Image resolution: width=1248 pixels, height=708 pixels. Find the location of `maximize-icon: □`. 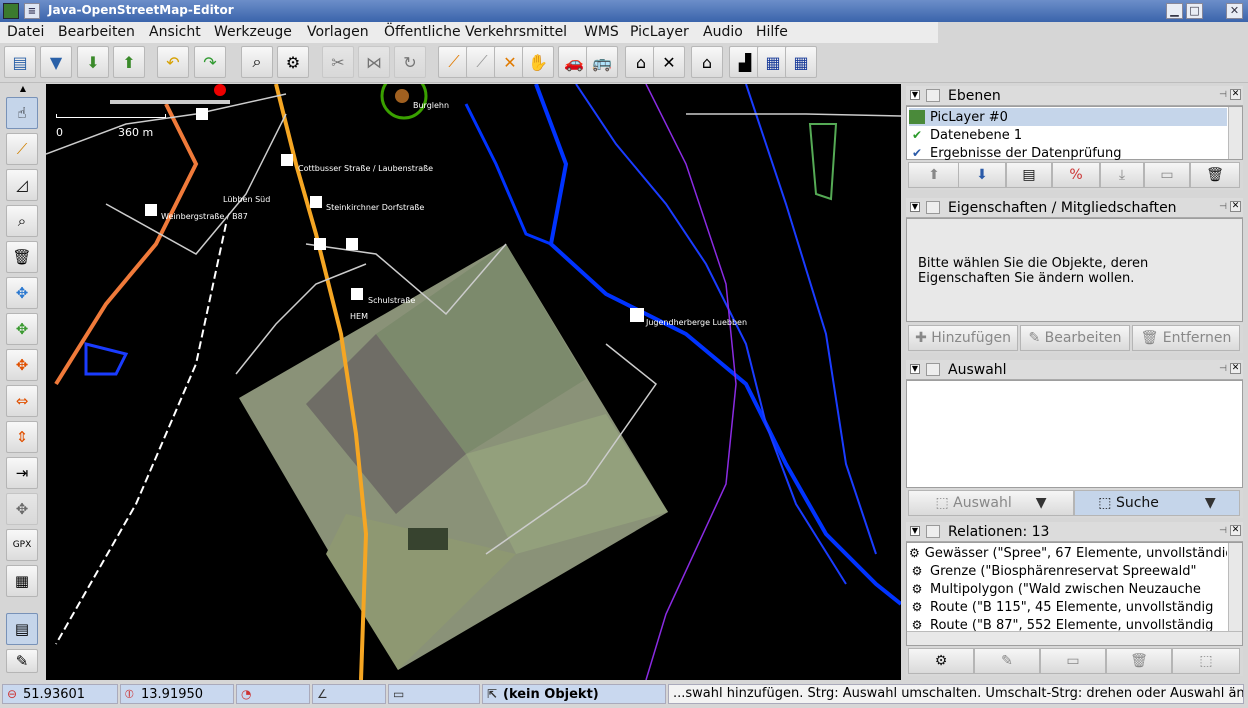

maximize-icon: □ is located at coordinates (1194, 11).